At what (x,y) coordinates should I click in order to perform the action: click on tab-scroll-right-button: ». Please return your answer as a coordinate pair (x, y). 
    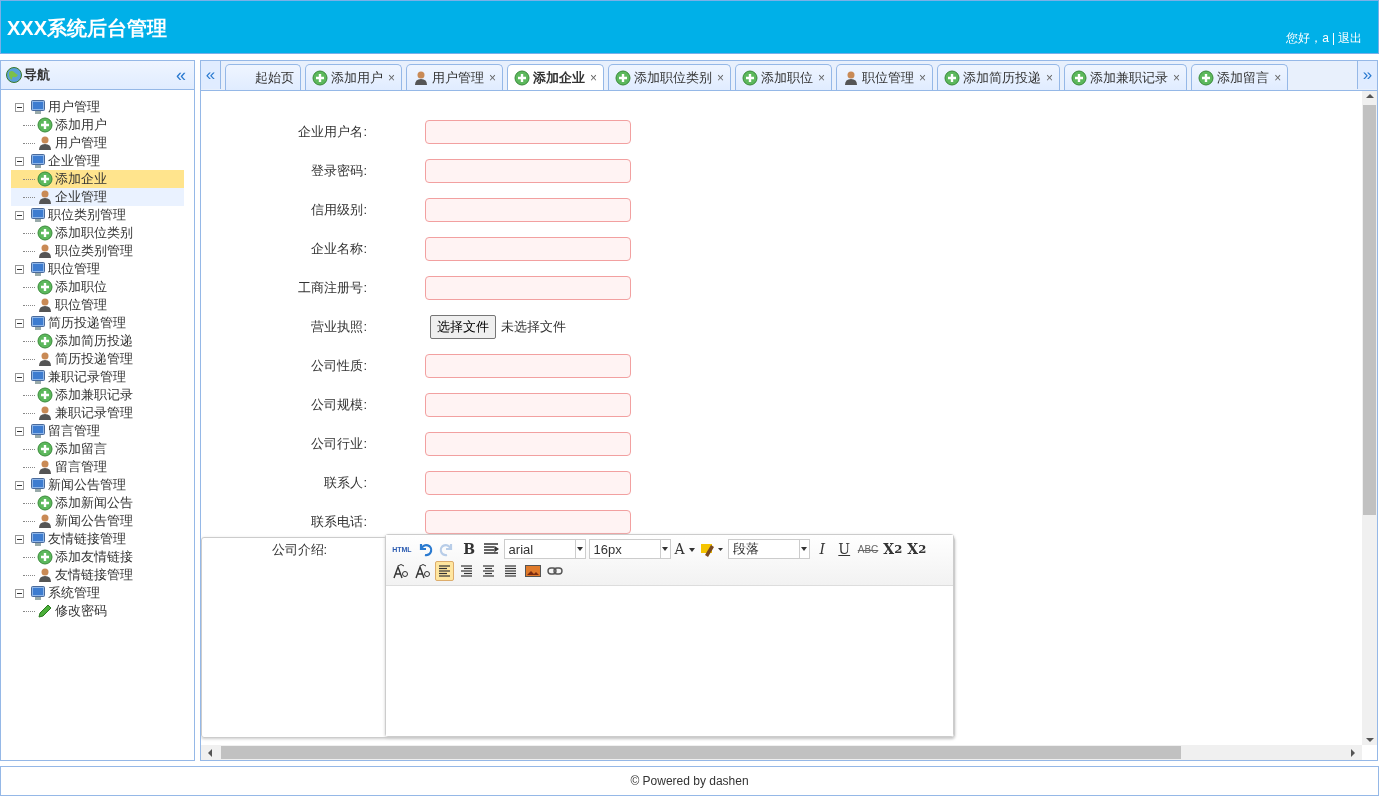
    Looking at the image, I should click on (1367, 75).